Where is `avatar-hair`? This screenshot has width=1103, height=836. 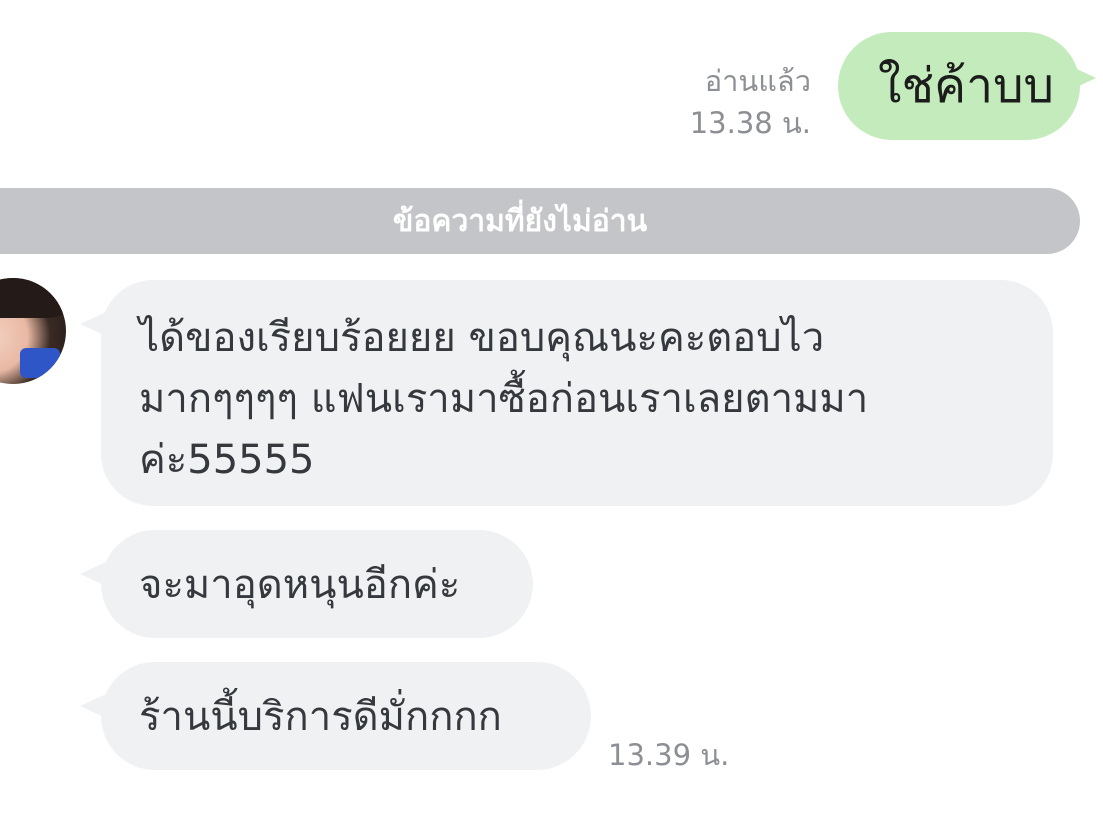 avatar-hair is located at coordinates (33, 298).